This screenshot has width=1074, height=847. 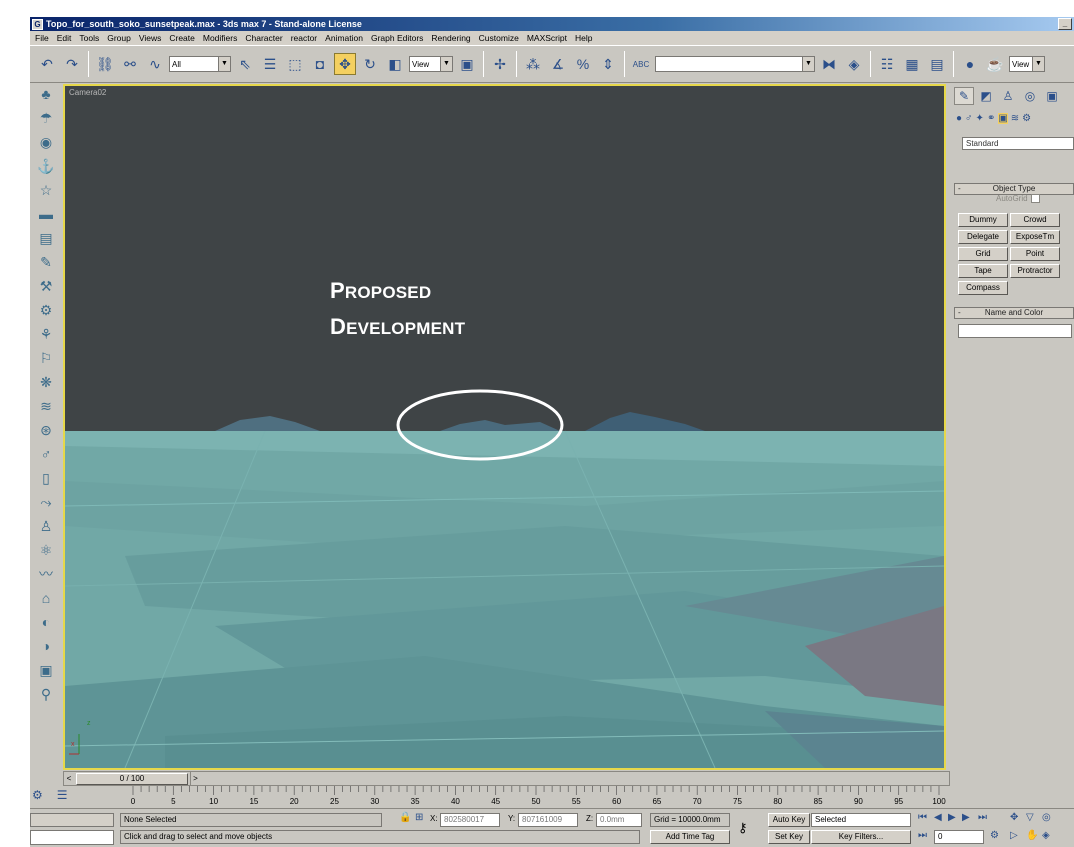 I want to click on curve-editor-icon: ▦, so click(x=912, y=64).